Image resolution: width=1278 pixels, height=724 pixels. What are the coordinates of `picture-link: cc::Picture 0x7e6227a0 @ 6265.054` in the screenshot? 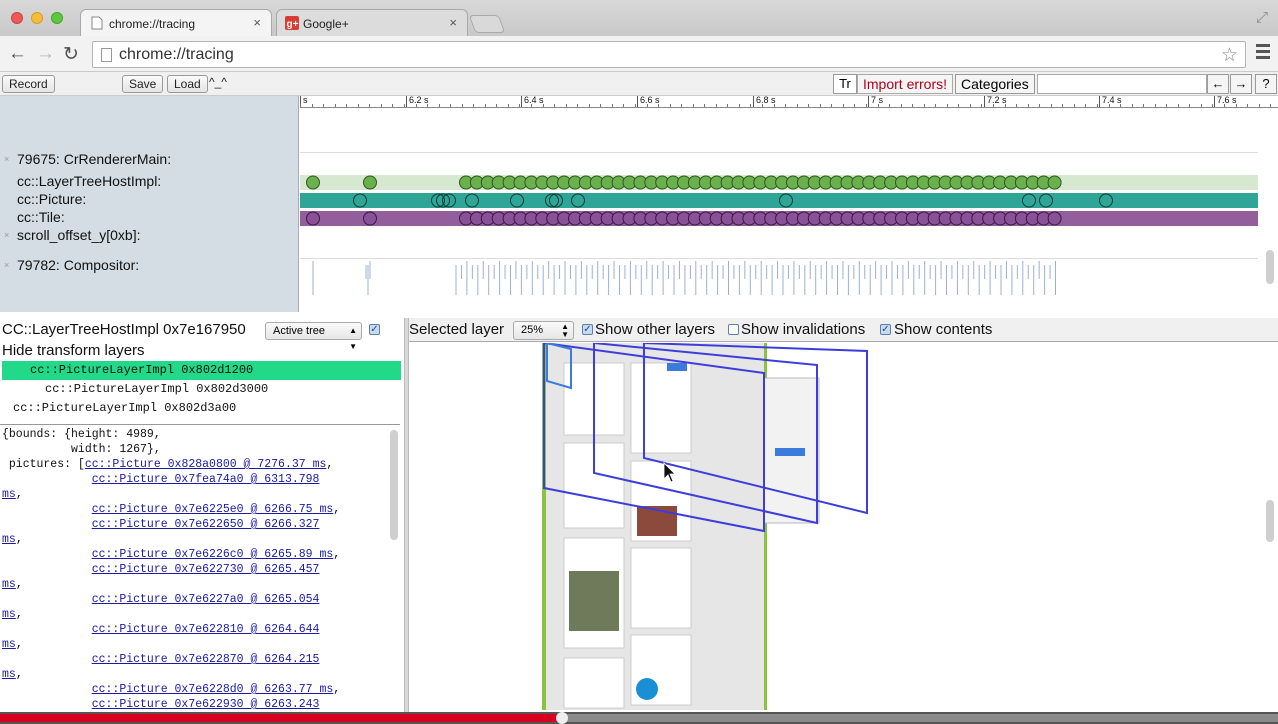 It's located at (206, 599).